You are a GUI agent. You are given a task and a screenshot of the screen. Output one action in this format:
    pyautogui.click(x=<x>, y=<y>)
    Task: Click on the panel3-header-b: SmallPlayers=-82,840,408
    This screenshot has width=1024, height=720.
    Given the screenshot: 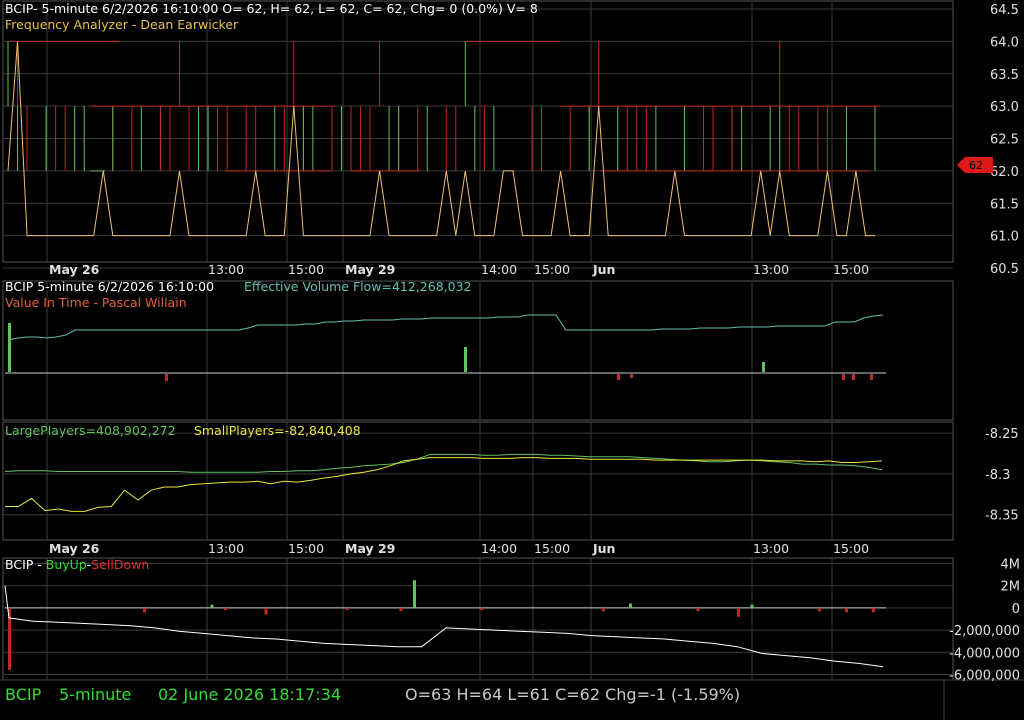 What is the action you would take?
    pyautogui.click(x=277, y=430)
    